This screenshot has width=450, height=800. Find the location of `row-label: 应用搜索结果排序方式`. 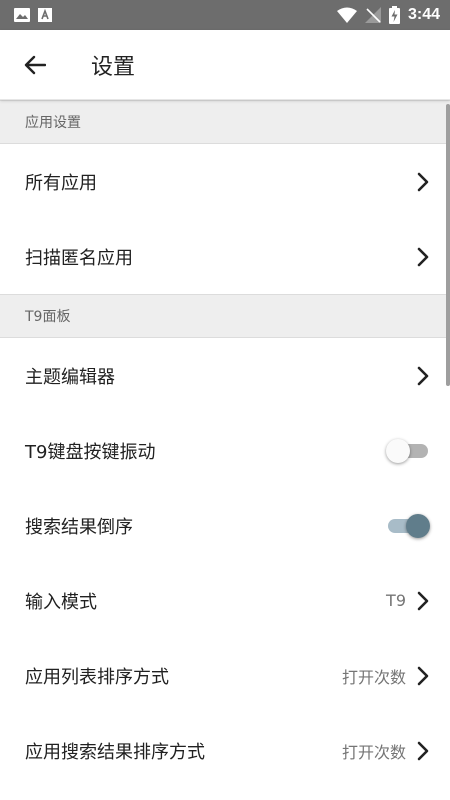

row-label: 应用搜索结果排序方式 is located at coordinates (115, 752).